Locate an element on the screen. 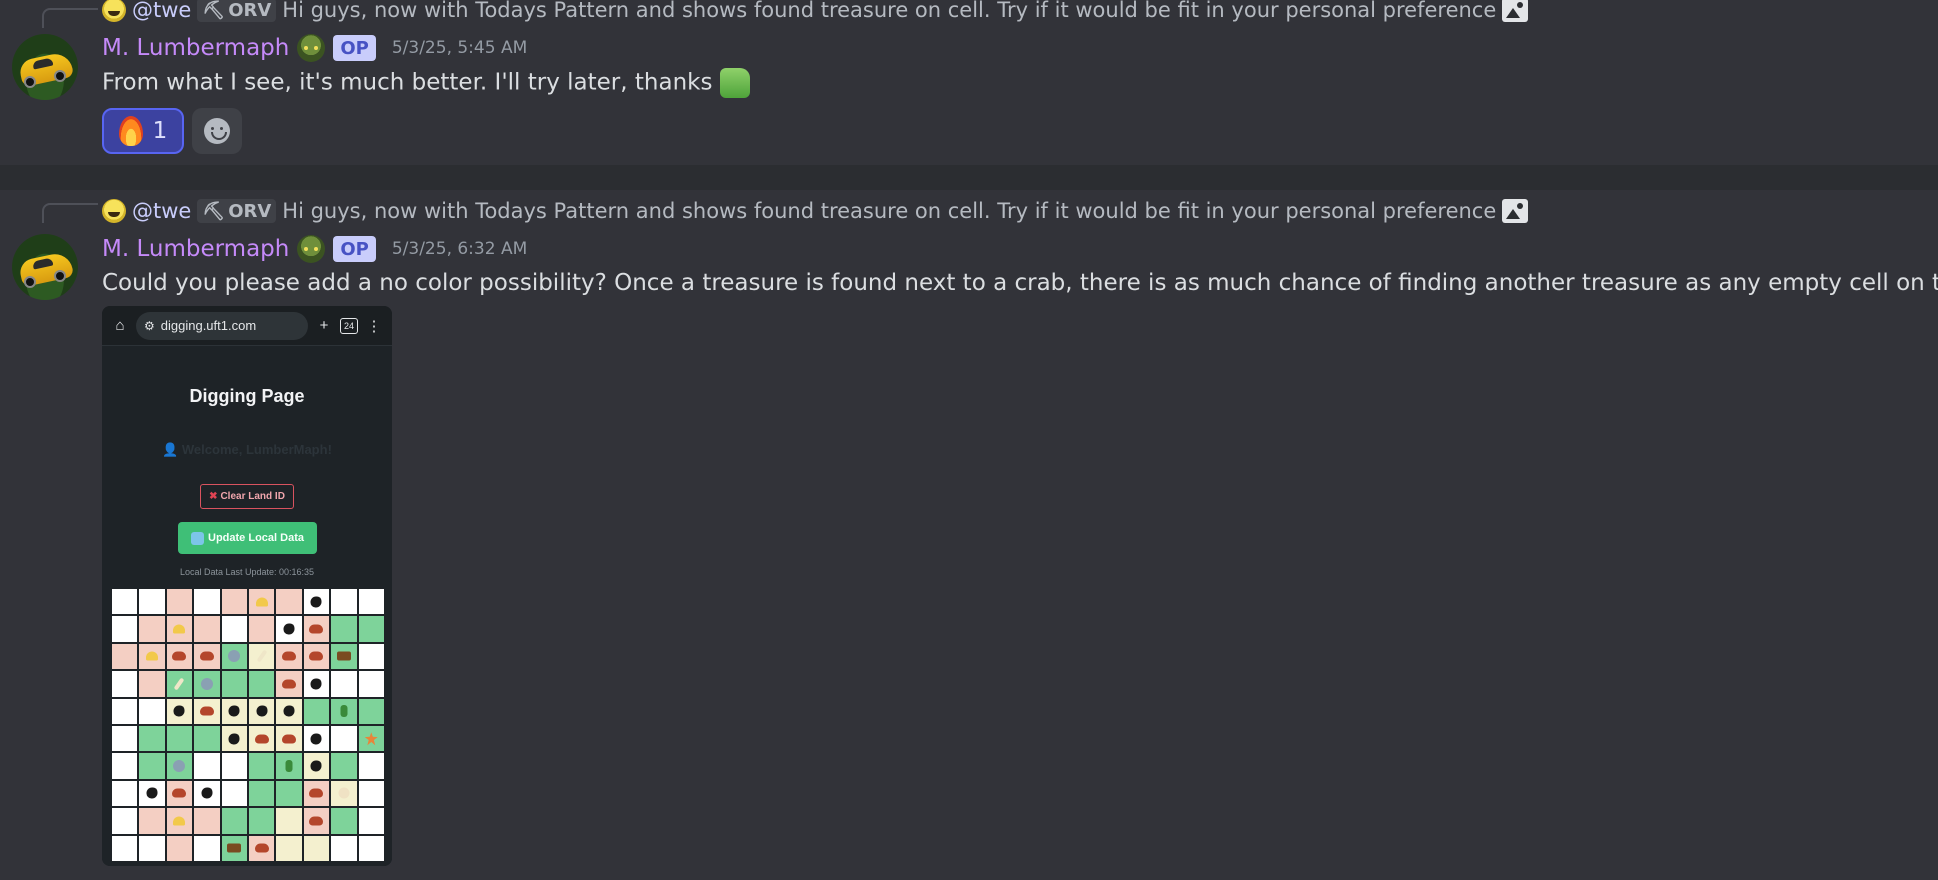  more-vertical-icon: ⋮ is located at coordinates (374, 326).